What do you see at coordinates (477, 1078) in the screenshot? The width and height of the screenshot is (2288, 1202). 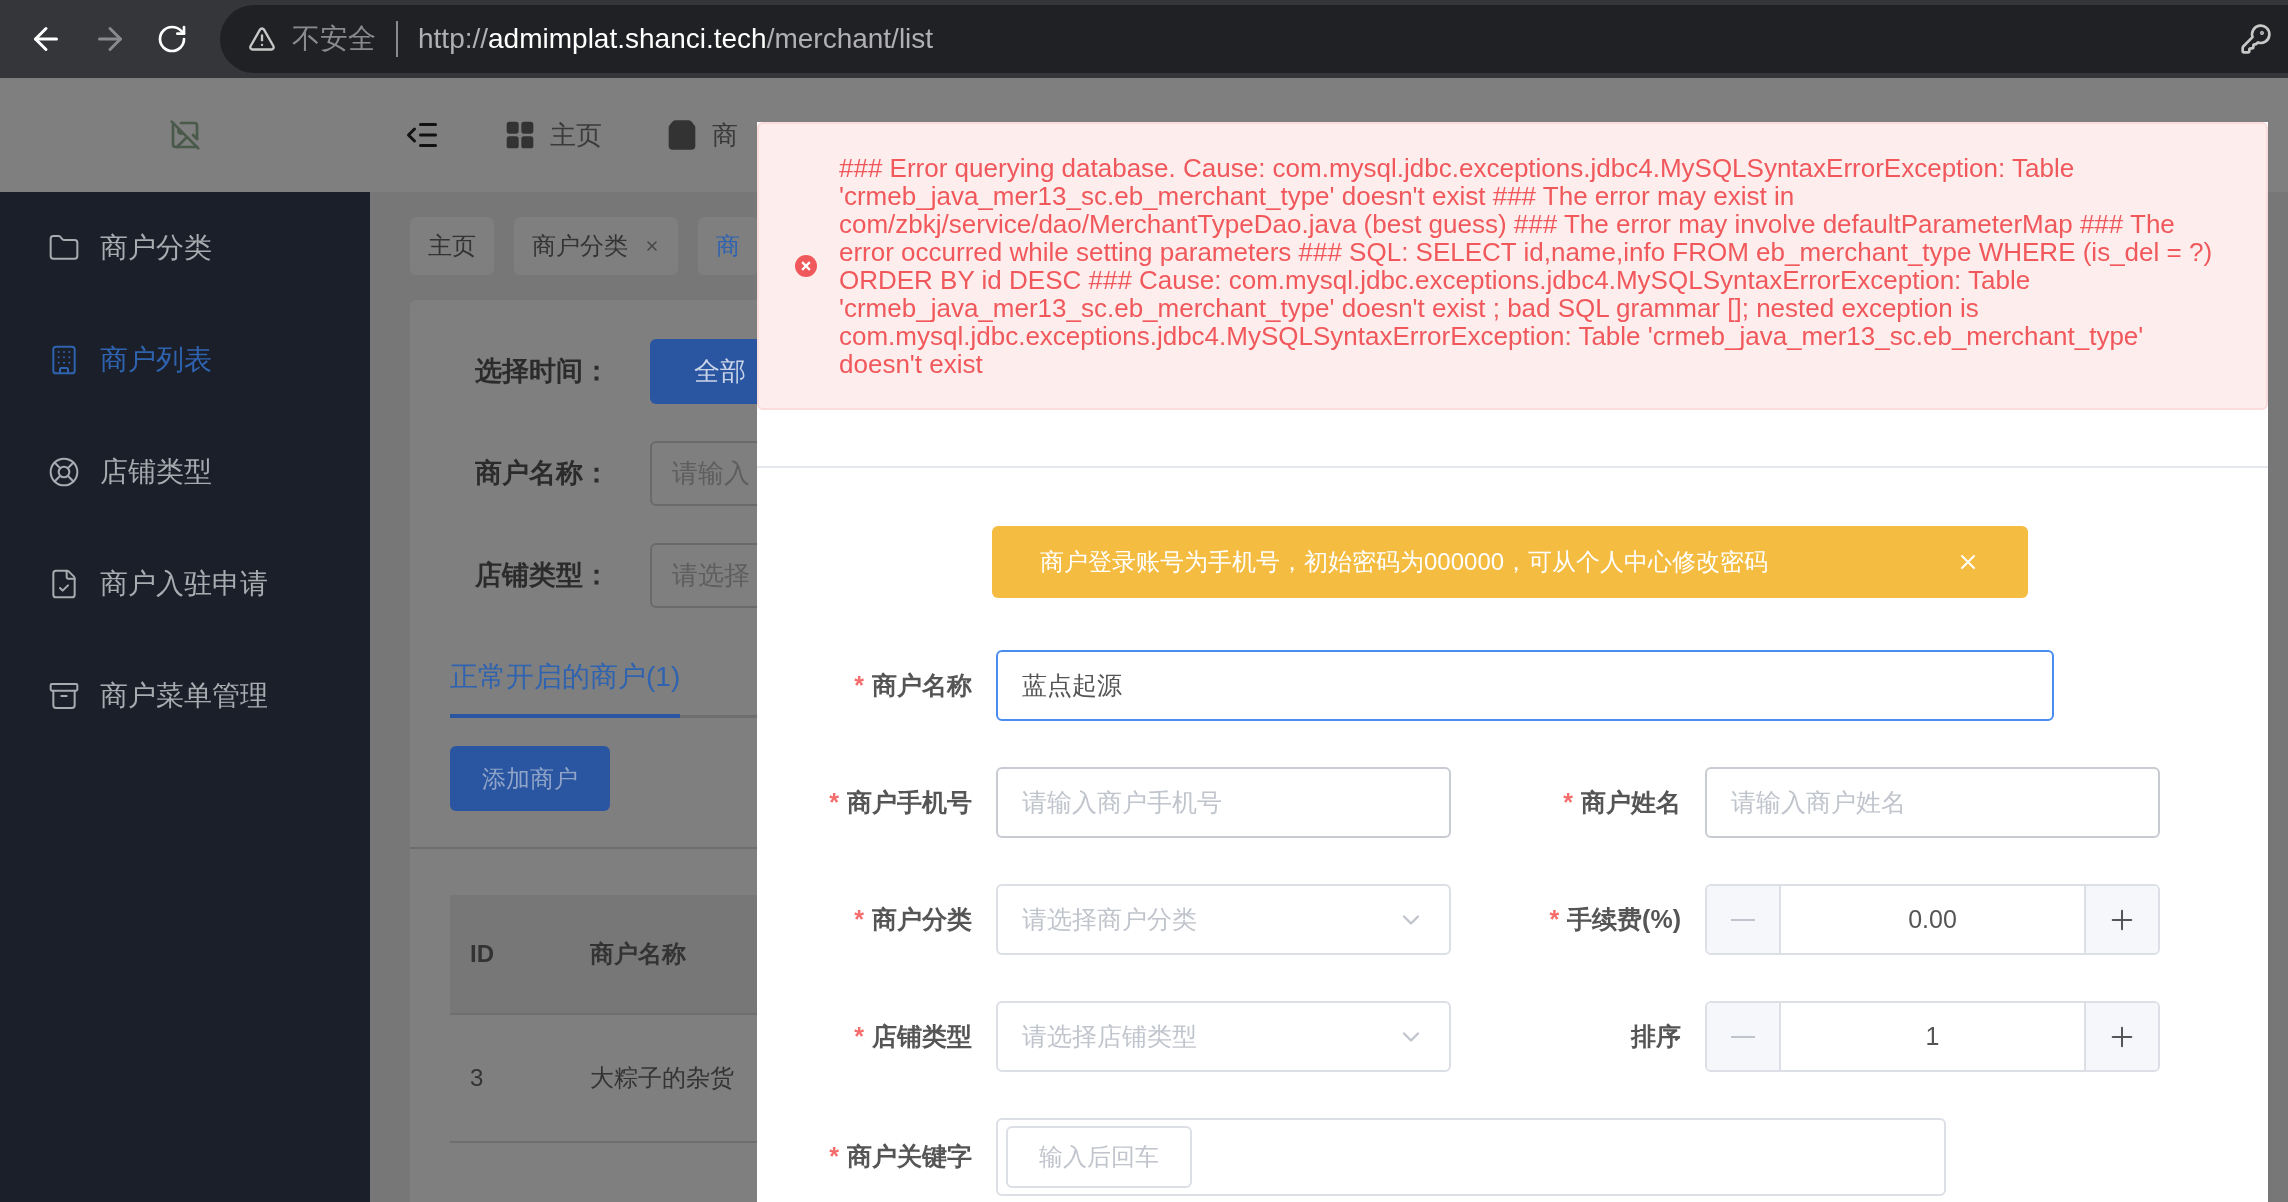 I see `table-cell-text: 3` at bounding box center [477, 1078].